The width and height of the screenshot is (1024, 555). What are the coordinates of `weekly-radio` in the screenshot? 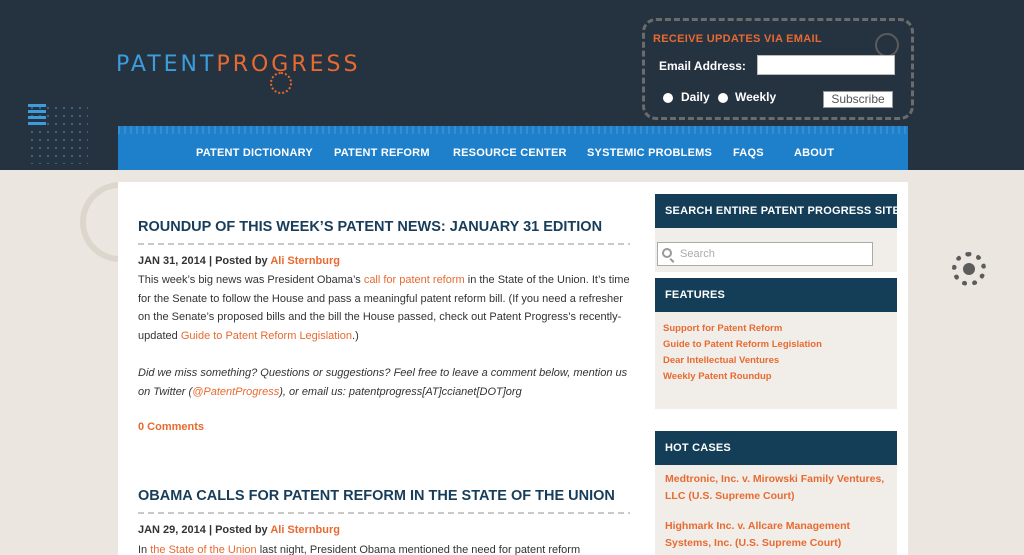 It's located at (723, 98).